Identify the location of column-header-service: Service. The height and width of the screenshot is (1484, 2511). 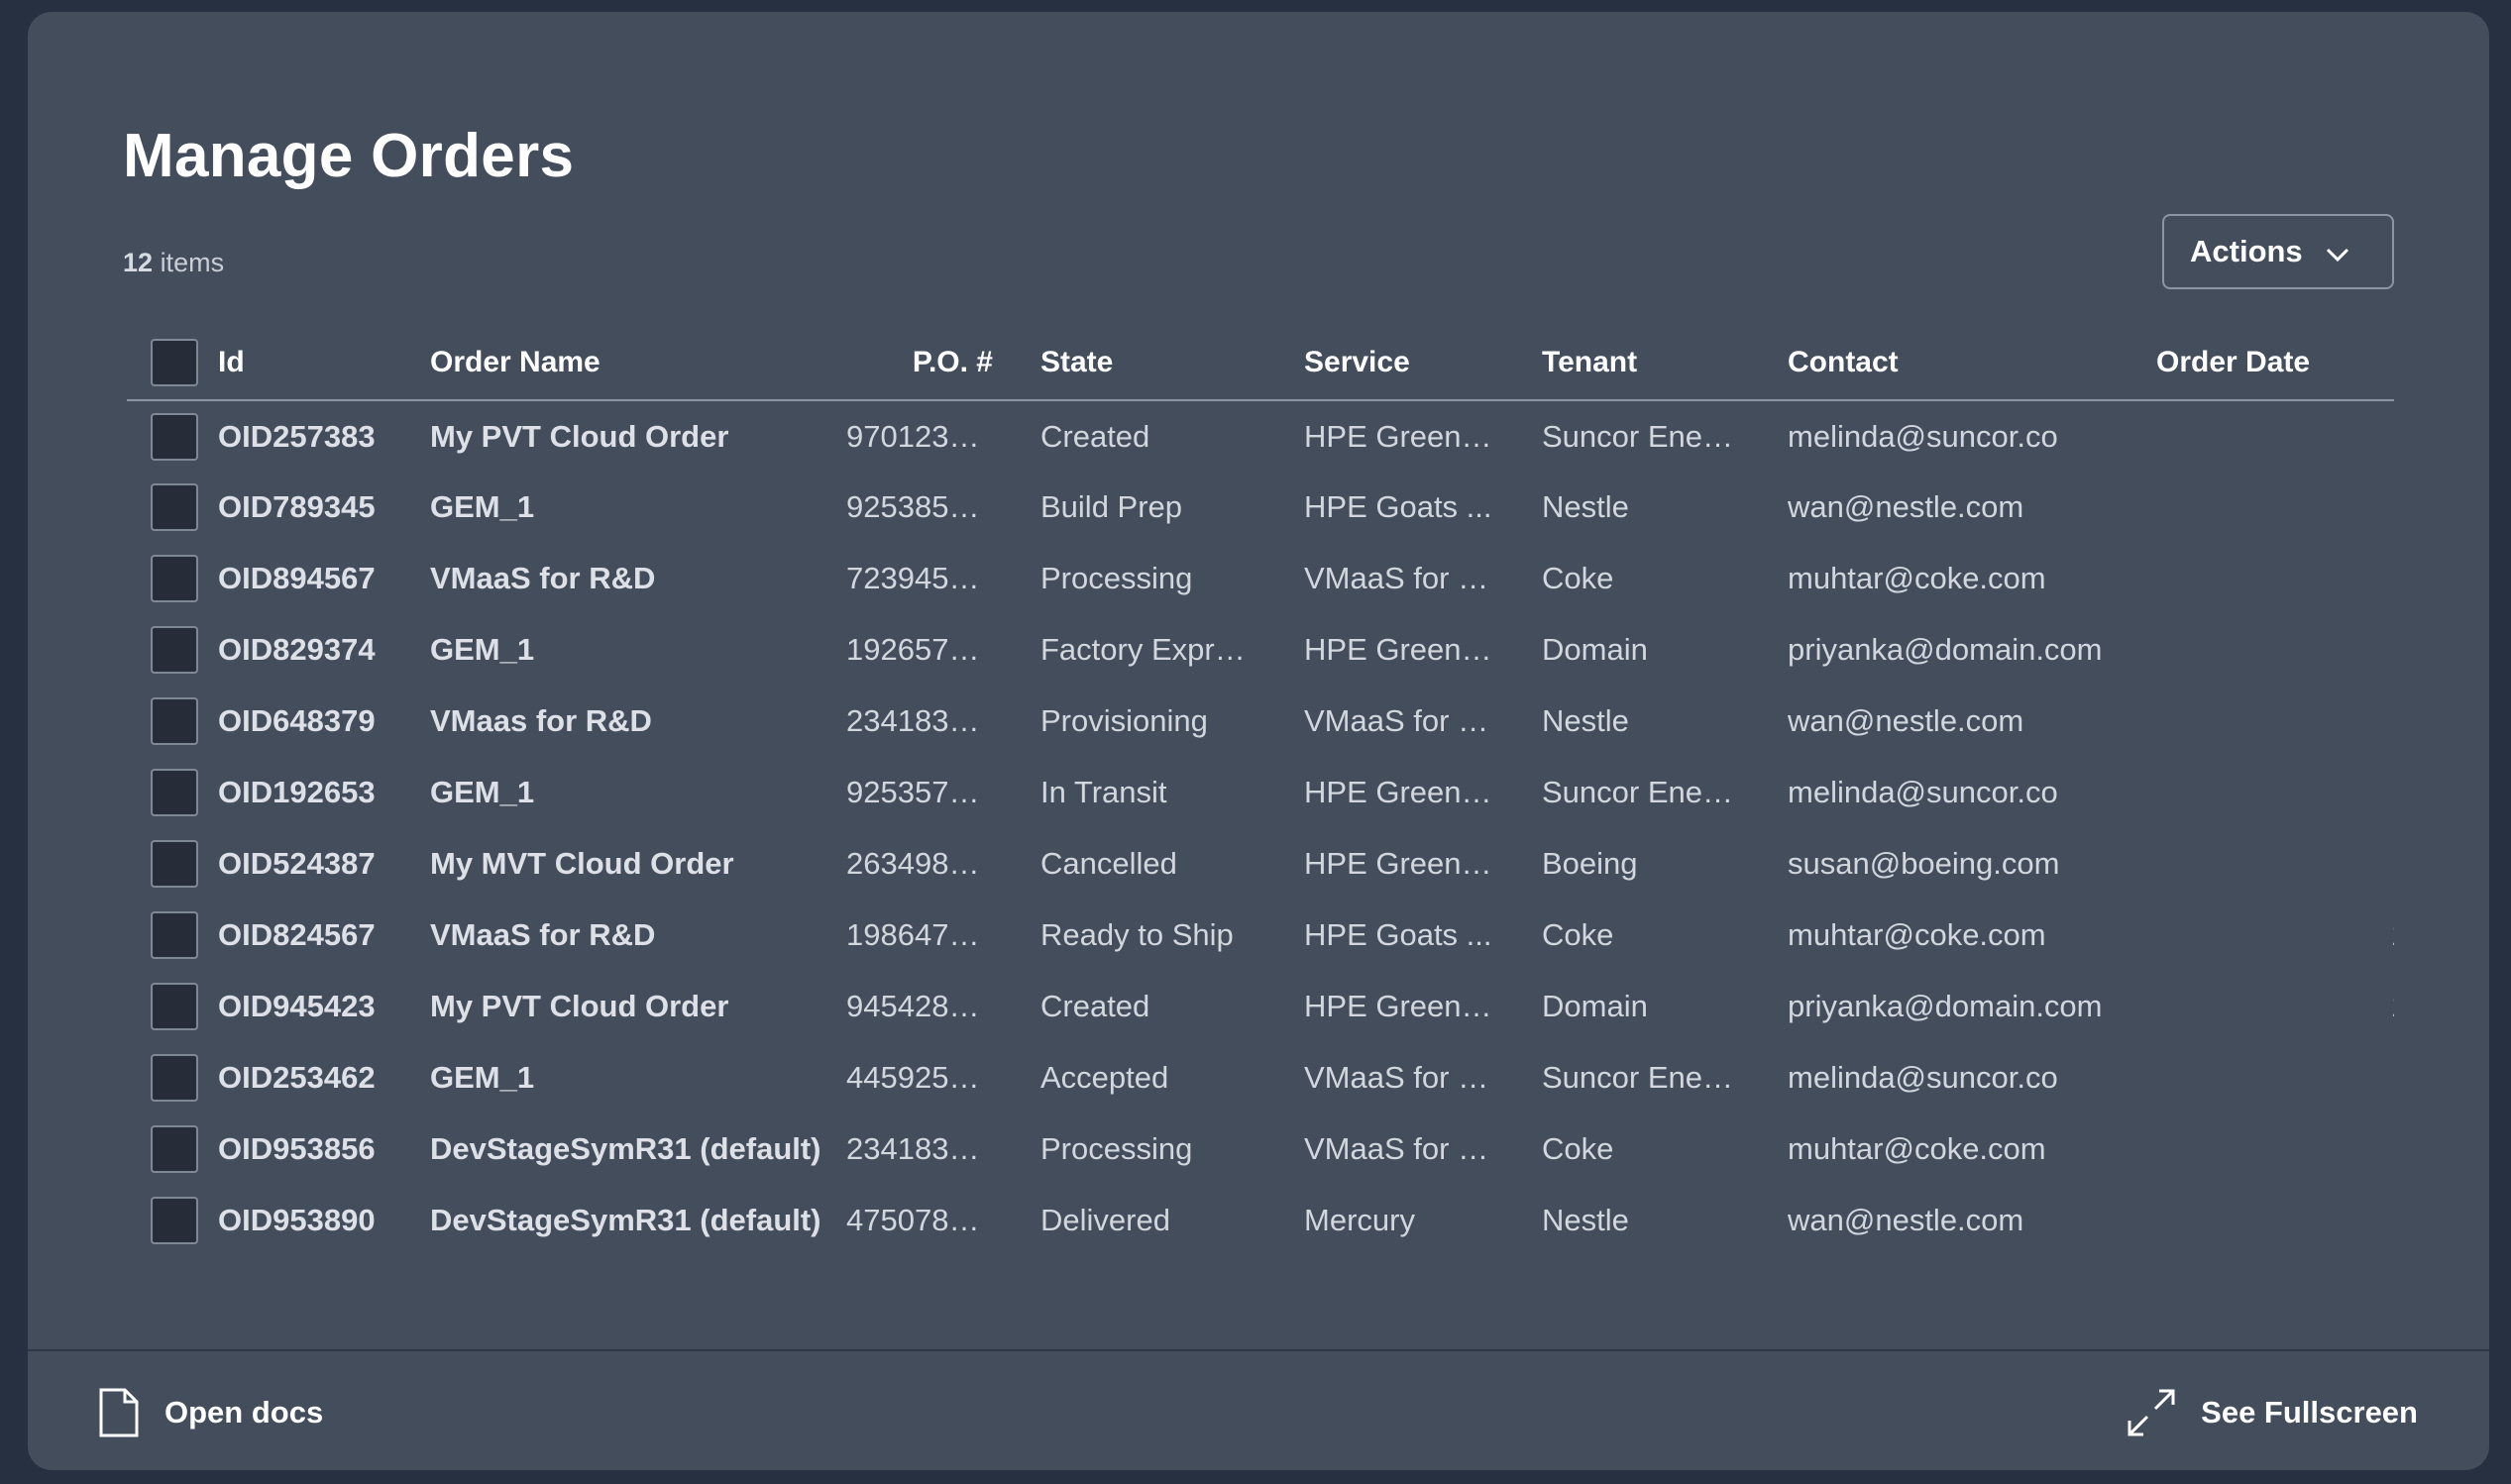
(1375, 363).